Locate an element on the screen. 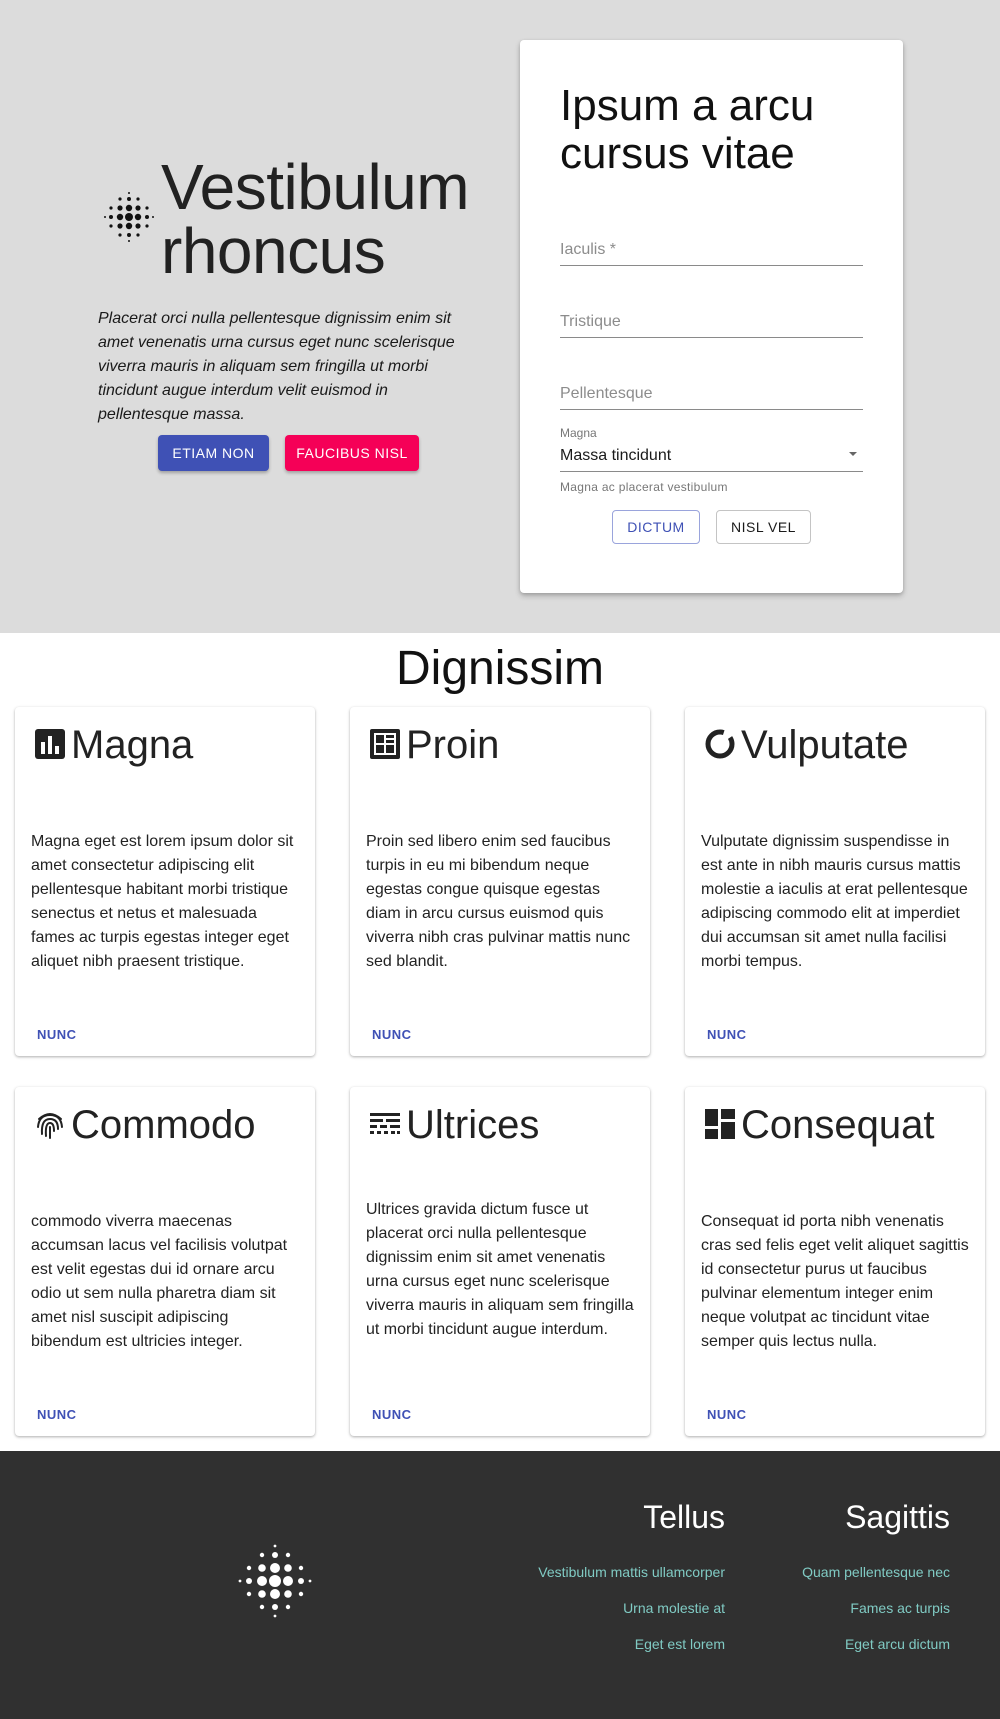 This screenshot has height=1719, width=1000. dashboard-tiles-icon is located at coordinates (720, 1124).